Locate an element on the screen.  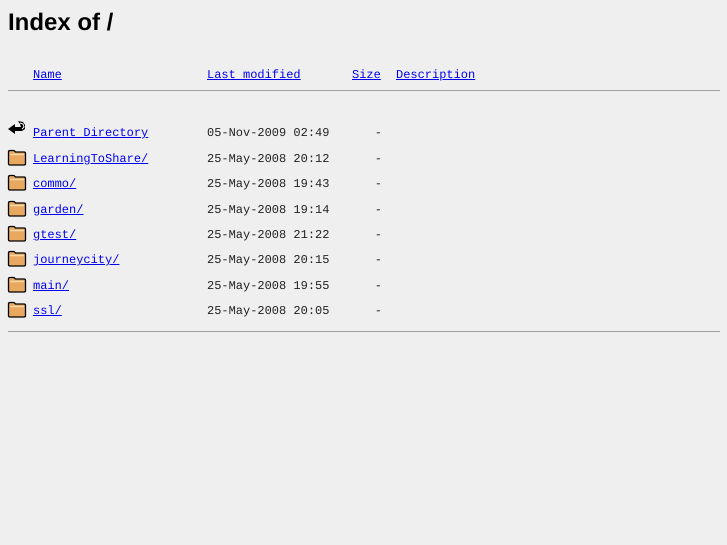
page-title: Index of / is located at coordinates (60, 23).